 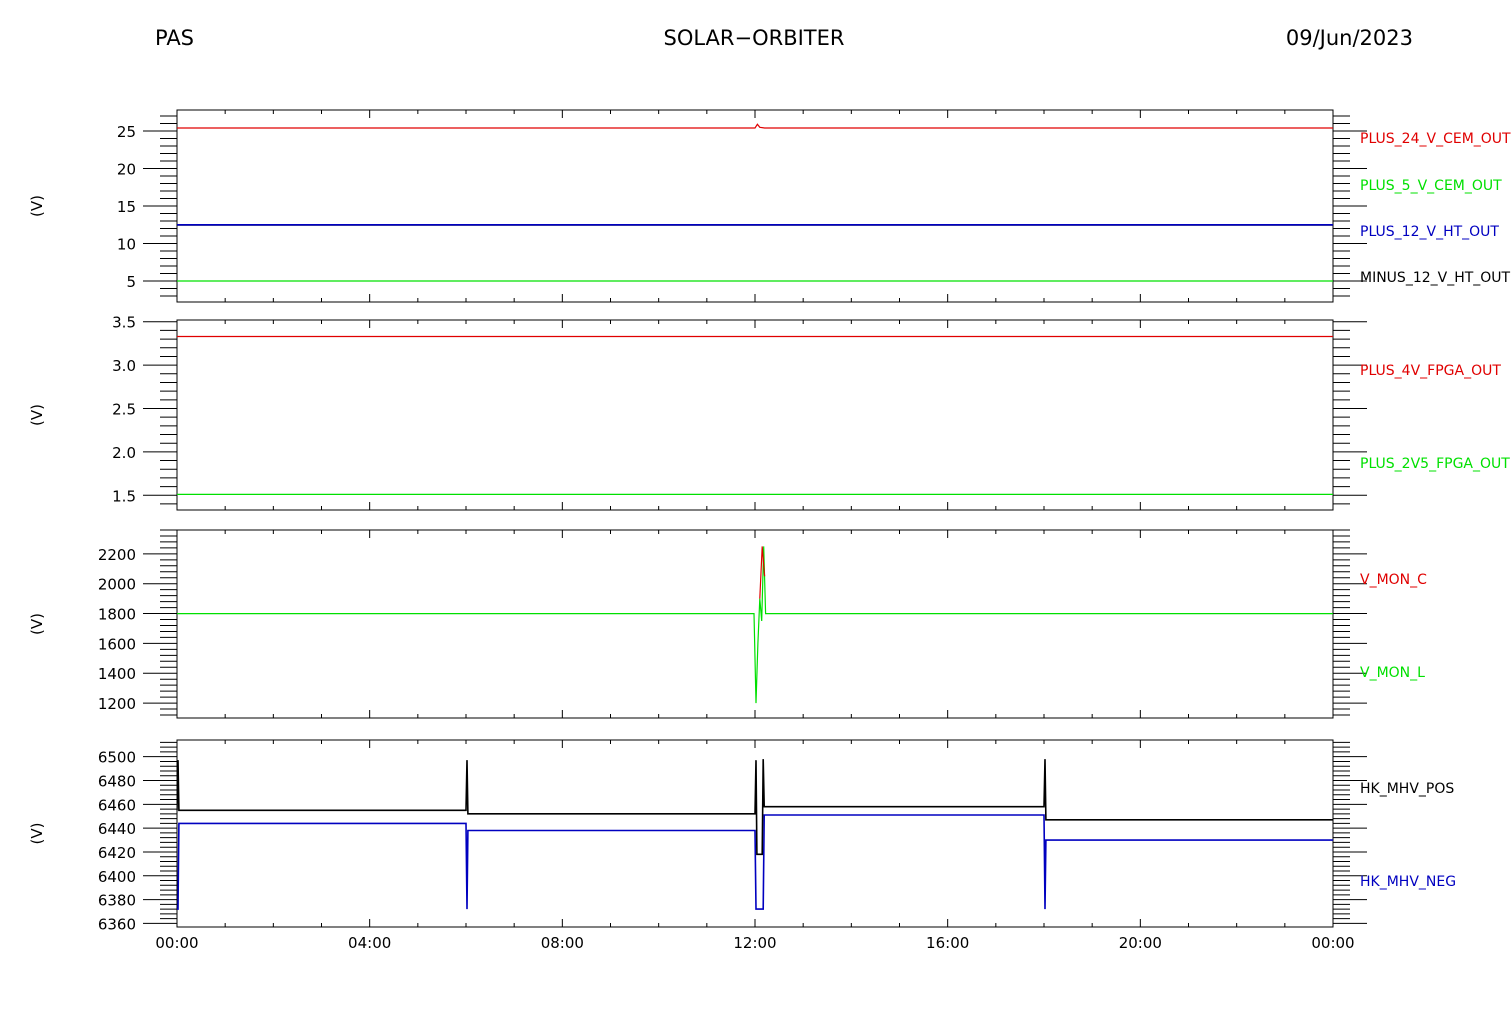 What do you see at coordinates (1408, 882) in the screenshot?
I see `legend-entry: HK_MHV_NEG` at bounding box center [1408, 882].